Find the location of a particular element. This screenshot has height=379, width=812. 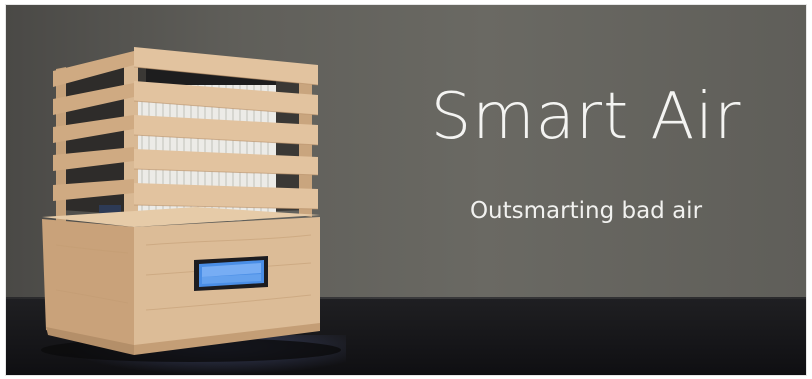

headline: Smart Air is located at coordinates (586, 117).